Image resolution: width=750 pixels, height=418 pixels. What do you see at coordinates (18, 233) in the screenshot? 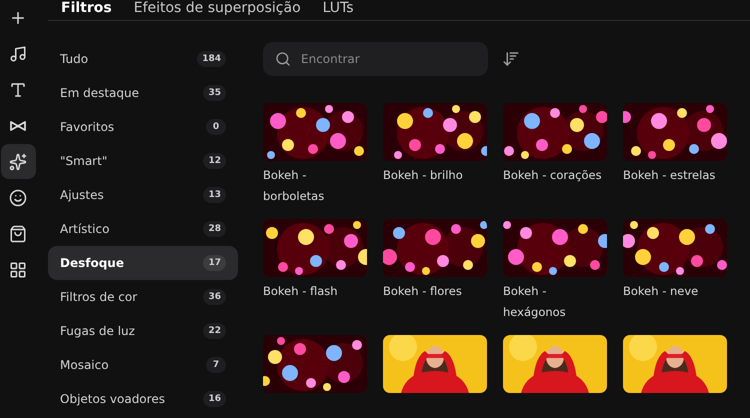
I see `bag-icon` at bounding box center [18, 233].